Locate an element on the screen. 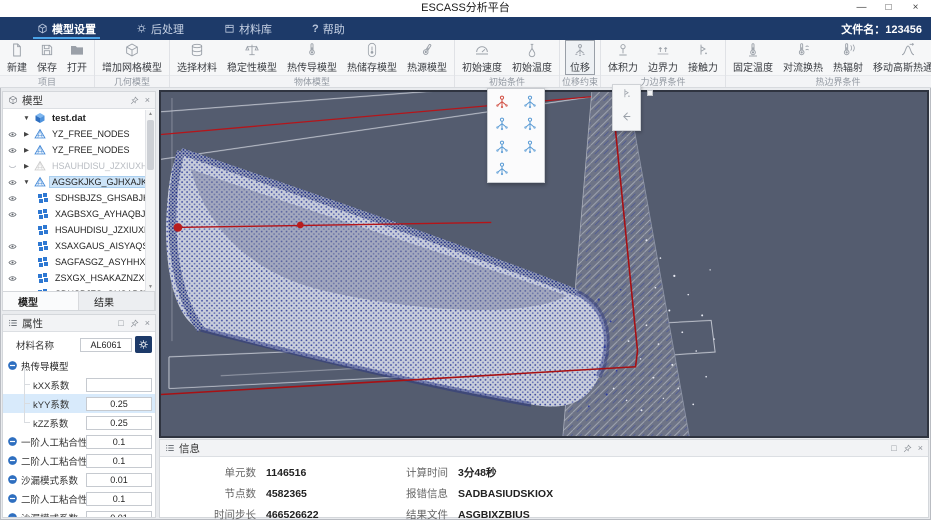 This screenshot has height=520, width=931. constraint-xy-option is located at coordinates (502, 147).